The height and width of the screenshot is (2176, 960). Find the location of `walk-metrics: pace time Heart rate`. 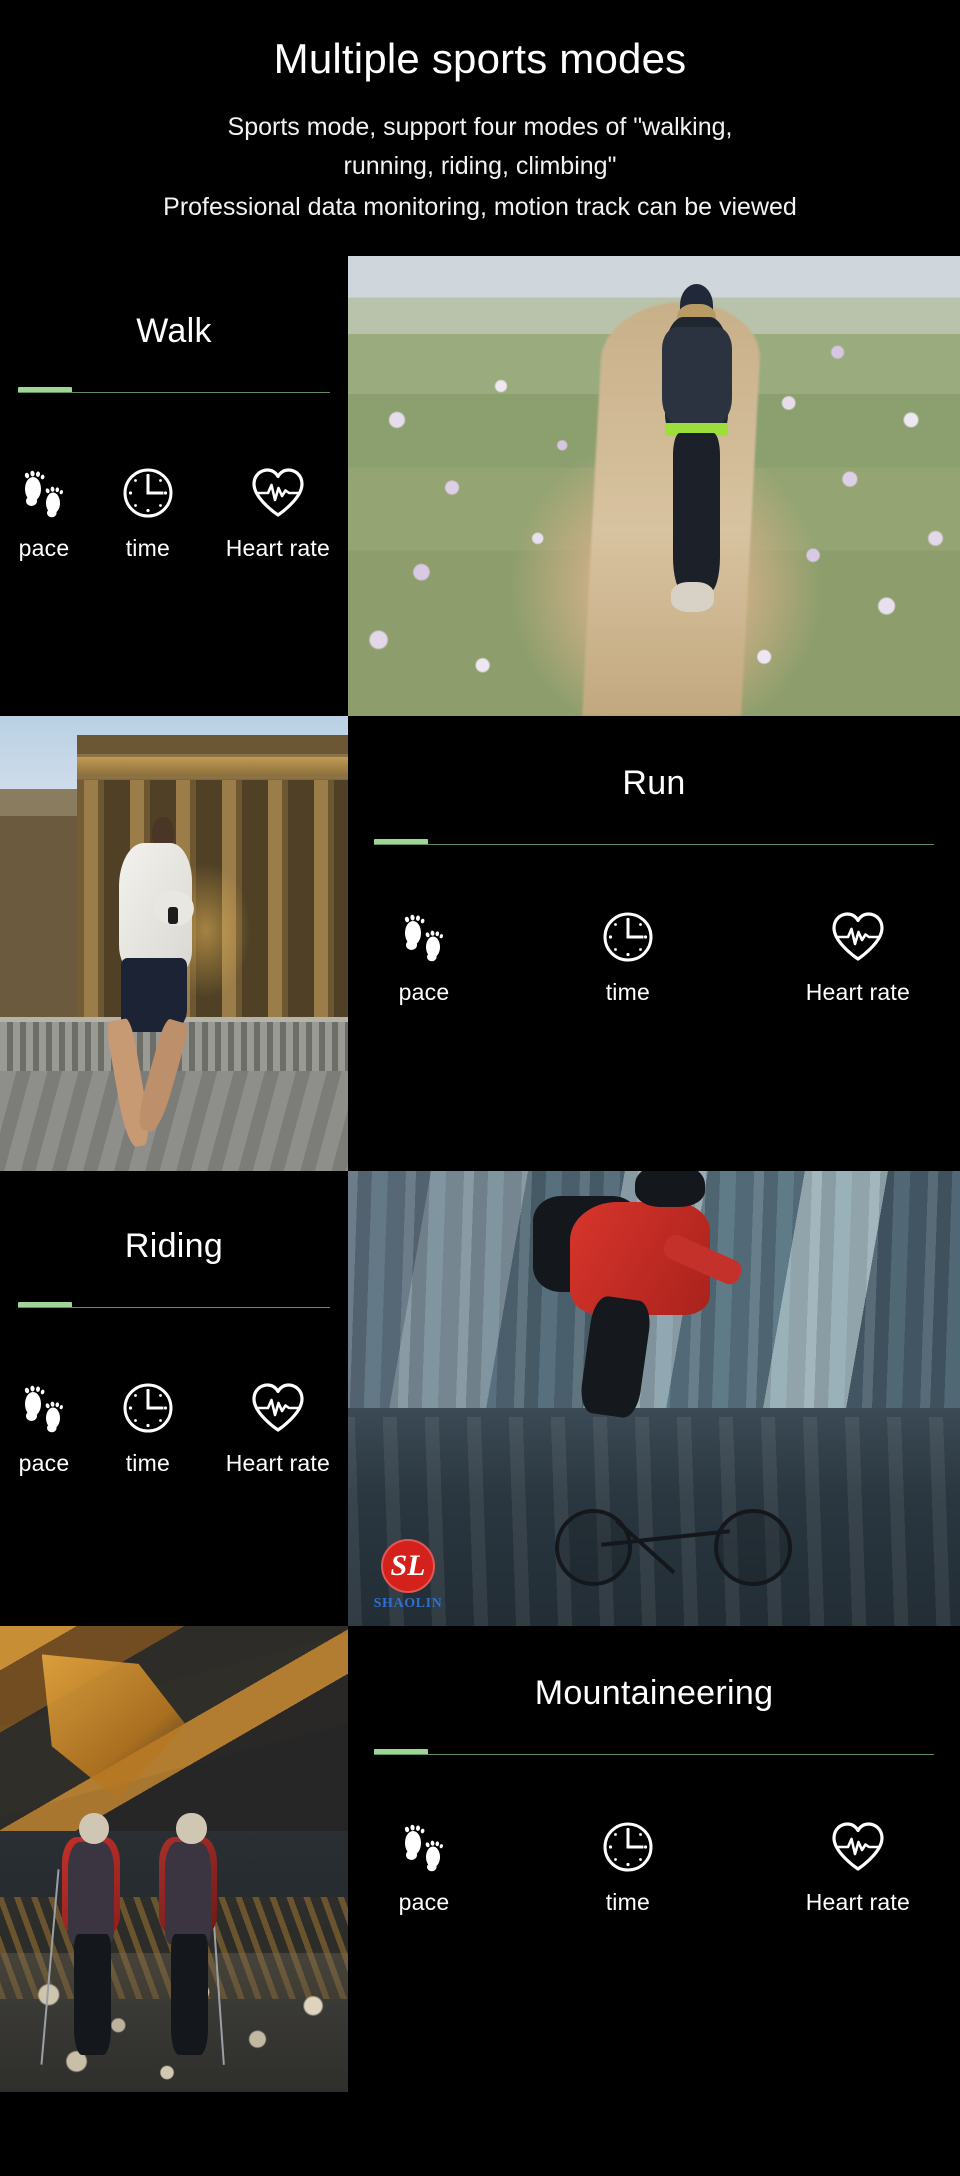

walk-metrics: pace time Heart rate is located at coordinates (174, 513).